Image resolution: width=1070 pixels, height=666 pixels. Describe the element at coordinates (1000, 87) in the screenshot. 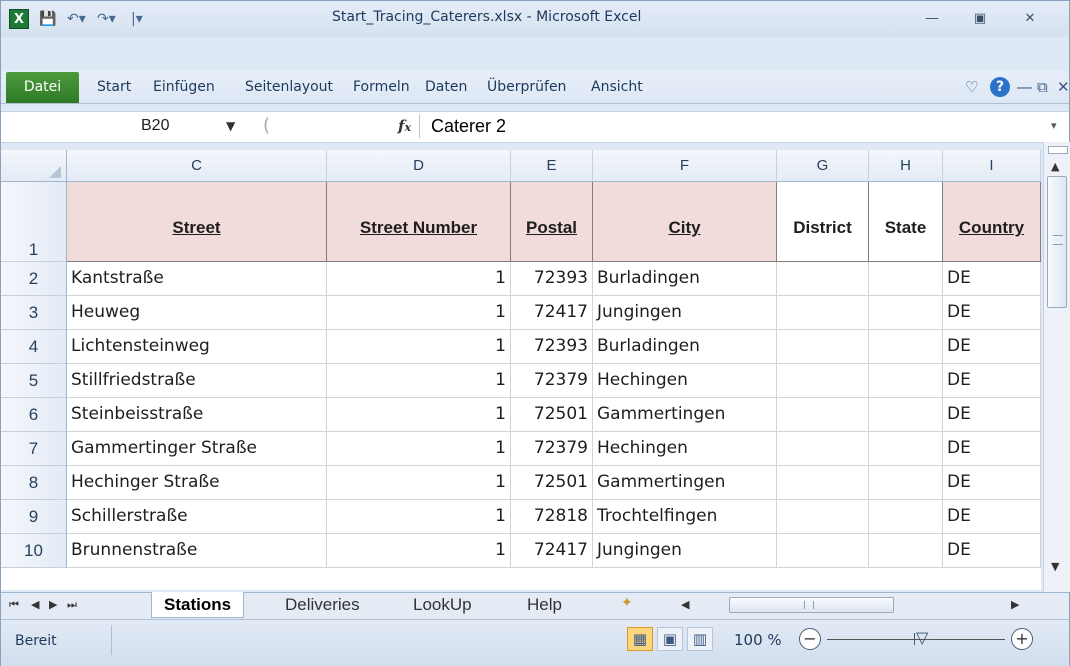

I see `help-icon: ?` at that location.